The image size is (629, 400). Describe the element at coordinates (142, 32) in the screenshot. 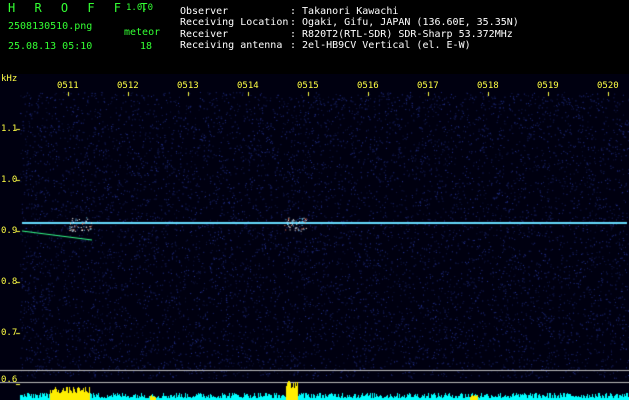

I see `meteor-label: meteor` at that location.